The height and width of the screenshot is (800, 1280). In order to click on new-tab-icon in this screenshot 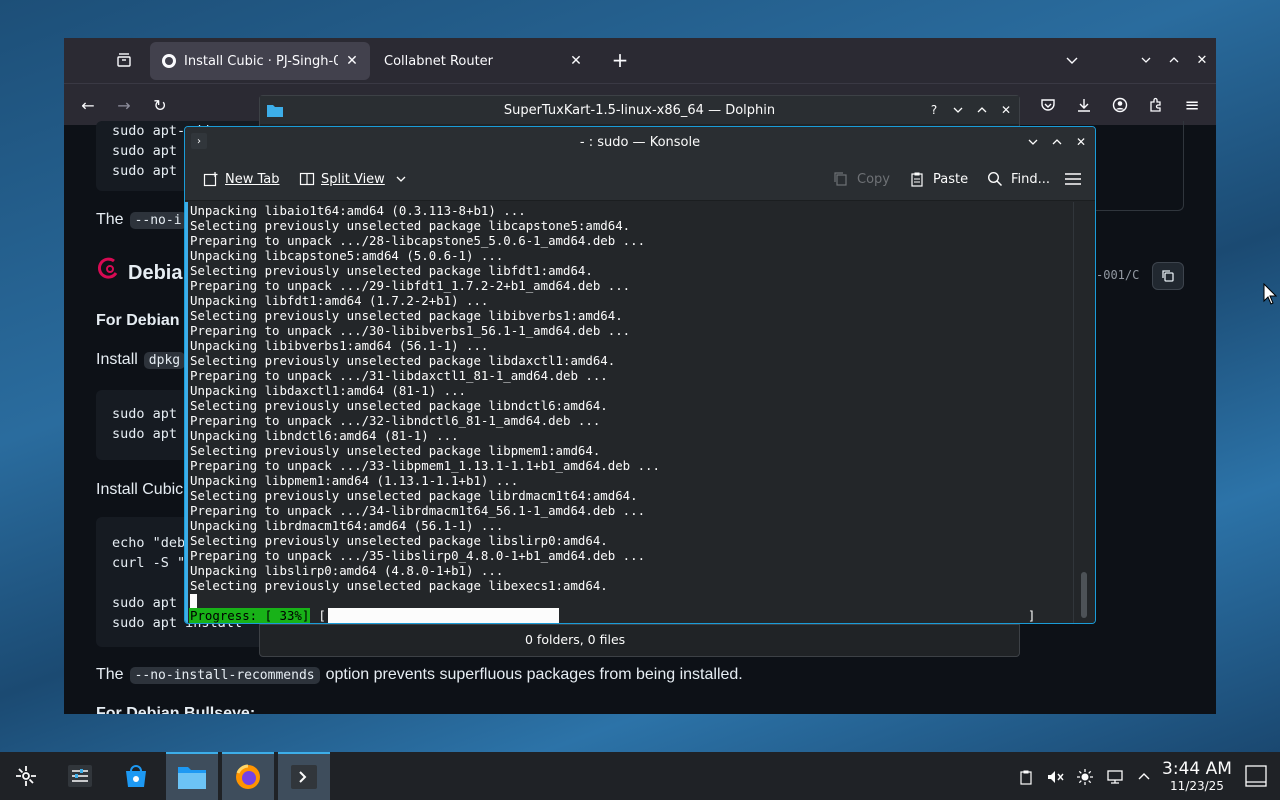, I will do `click(210, 179)`.